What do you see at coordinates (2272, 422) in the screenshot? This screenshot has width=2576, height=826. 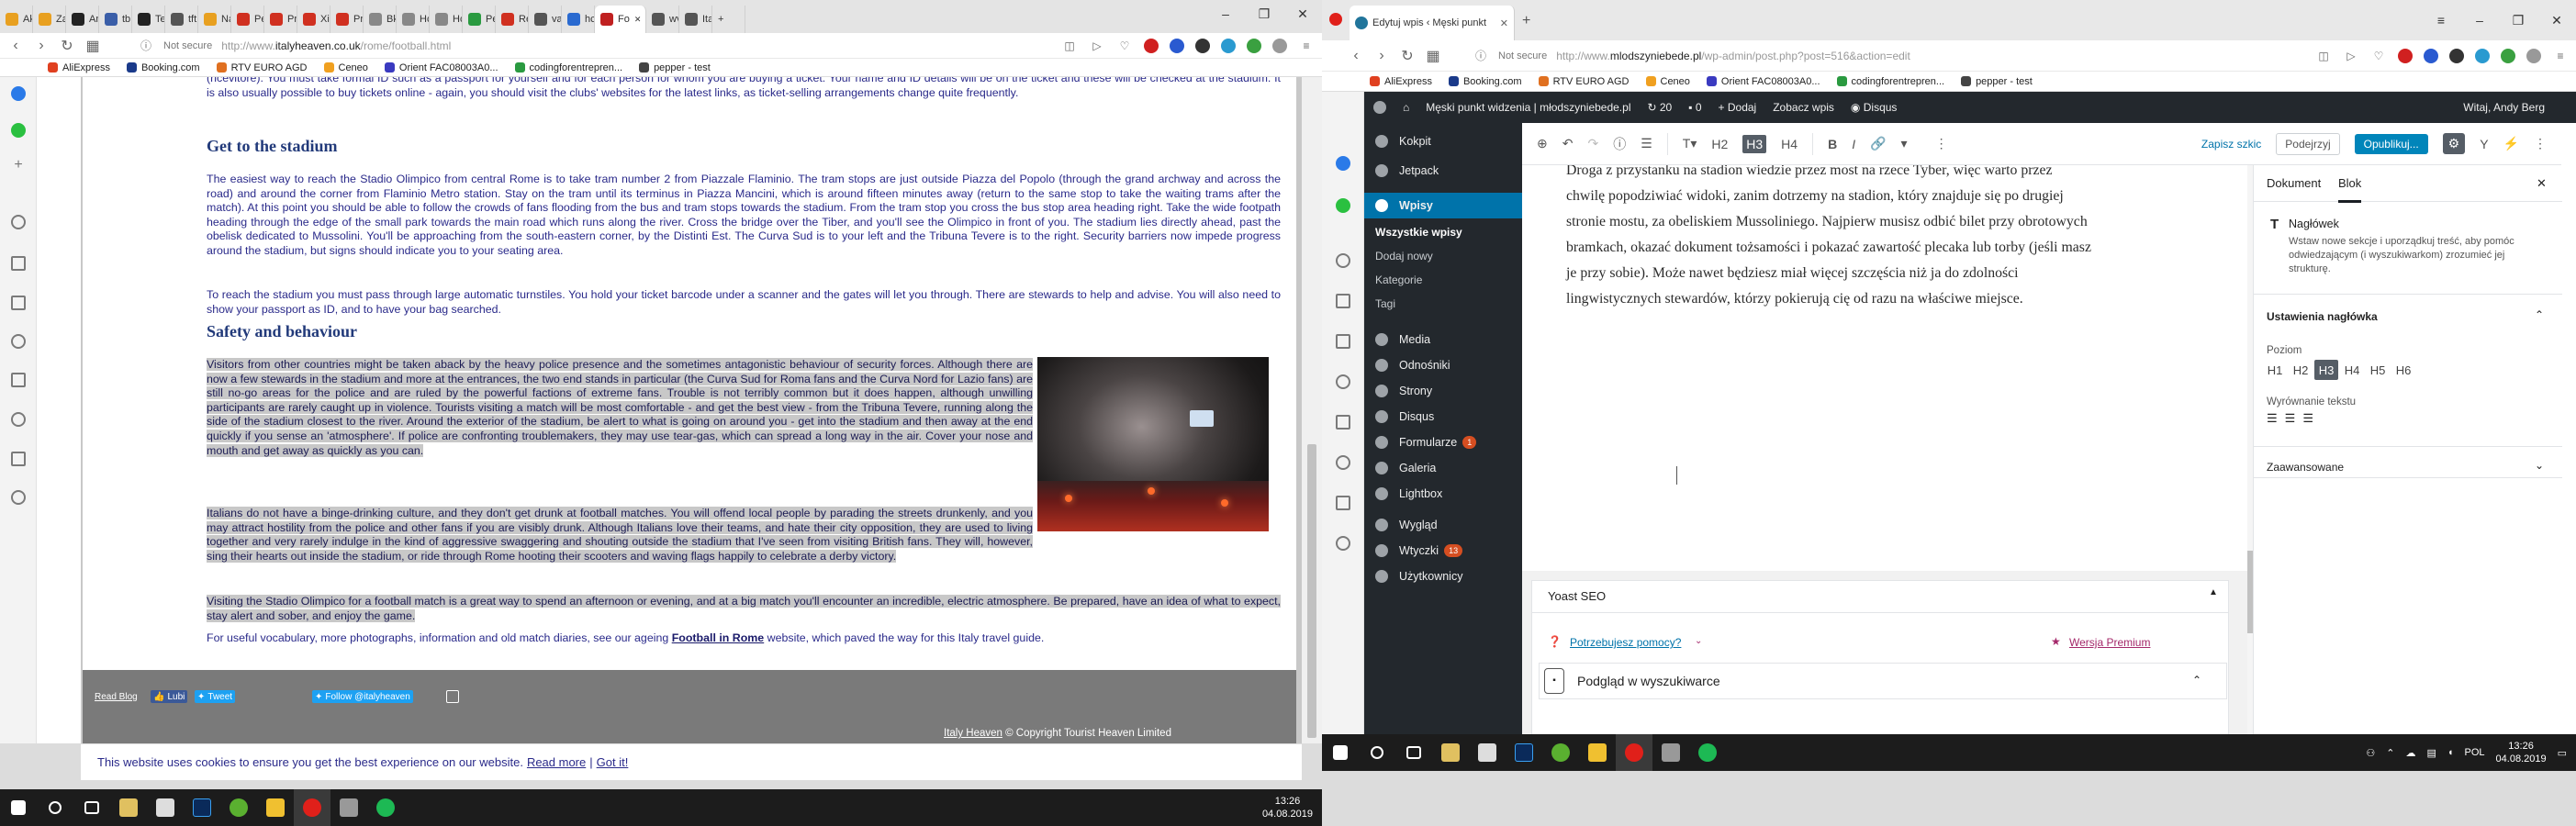 I see `align-left-icon: ☰` at bounding box center [2272, 422].